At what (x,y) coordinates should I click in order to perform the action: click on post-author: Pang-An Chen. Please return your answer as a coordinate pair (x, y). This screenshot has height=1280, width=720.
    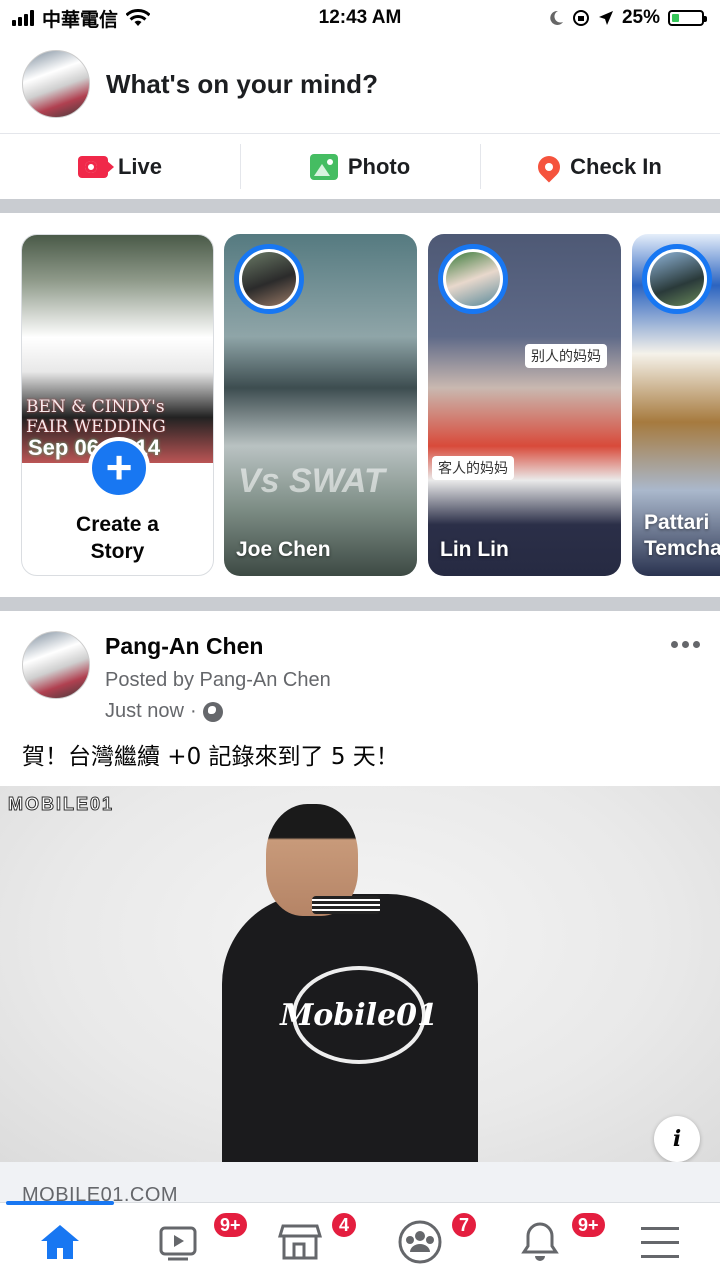
    Looking at the image, I should click on (184, 646).